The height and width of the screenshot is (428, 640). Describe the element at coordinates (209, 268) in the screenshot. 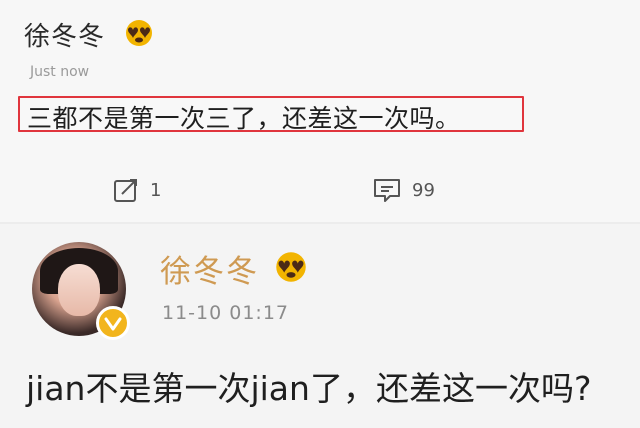

I see `reply-author-name: 徐冬冬` at that location.